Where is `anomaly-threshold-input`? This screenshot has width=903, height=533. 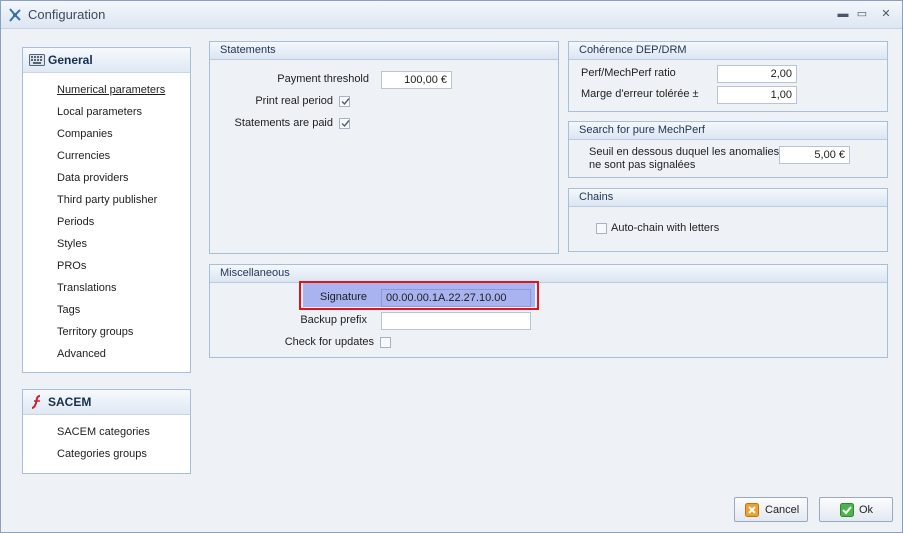
anomaly-threshold-input is located at coordinates (814, 155).